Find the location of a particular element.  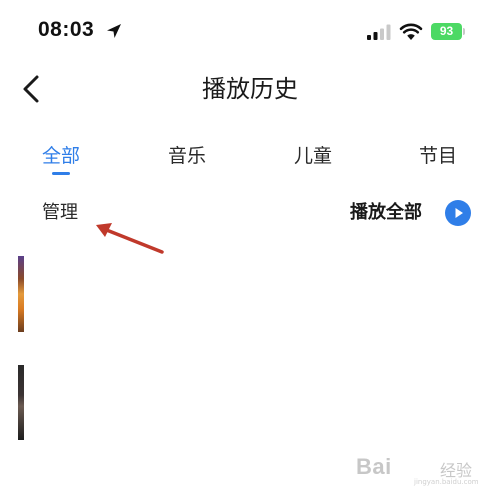

page-title: 播放历史 is located at coordinates (250, 89).